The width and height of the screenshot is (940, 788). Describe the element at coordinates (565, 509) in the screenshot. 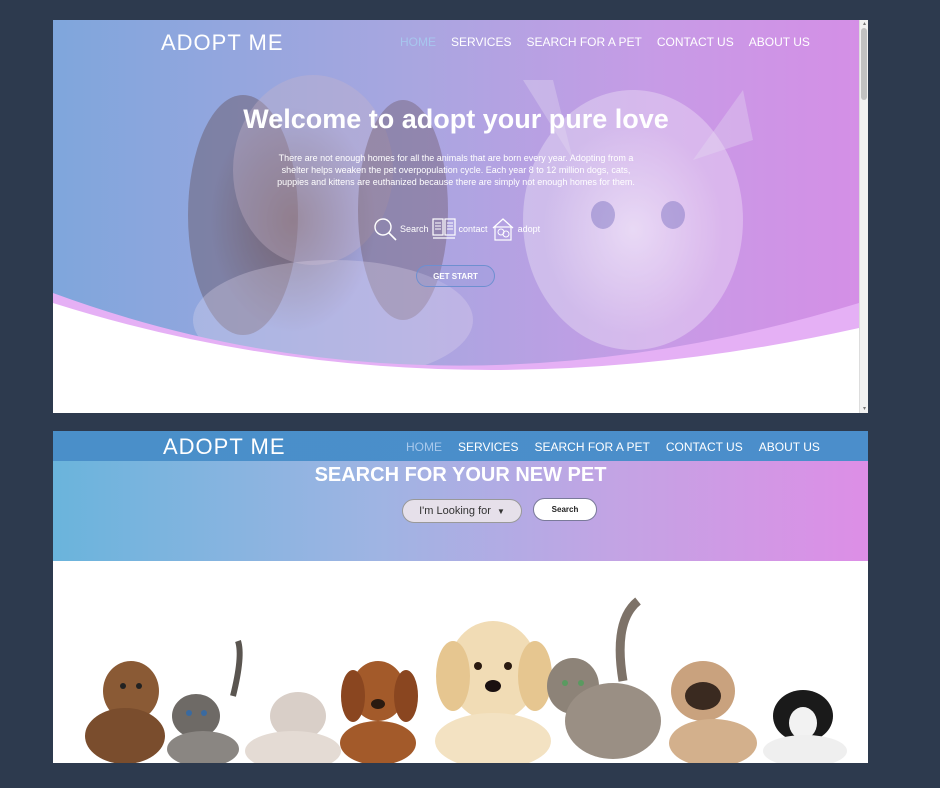

I see `search-button: Search` at that location.